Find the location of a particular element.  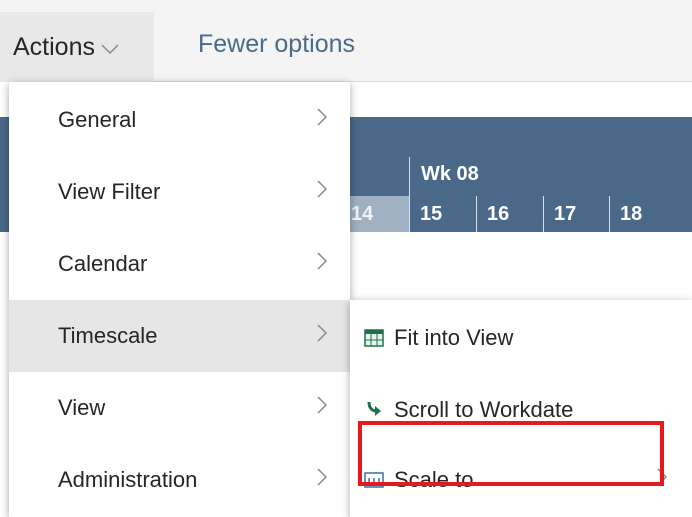

menu-item-timescale: Timescale is located at coordinates (179, 336).